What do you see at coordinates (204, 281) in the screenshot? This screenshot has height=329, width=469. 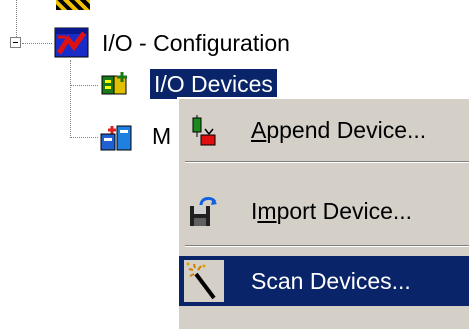 I see `scan-devices-icon` at bounding box center [204, 281].